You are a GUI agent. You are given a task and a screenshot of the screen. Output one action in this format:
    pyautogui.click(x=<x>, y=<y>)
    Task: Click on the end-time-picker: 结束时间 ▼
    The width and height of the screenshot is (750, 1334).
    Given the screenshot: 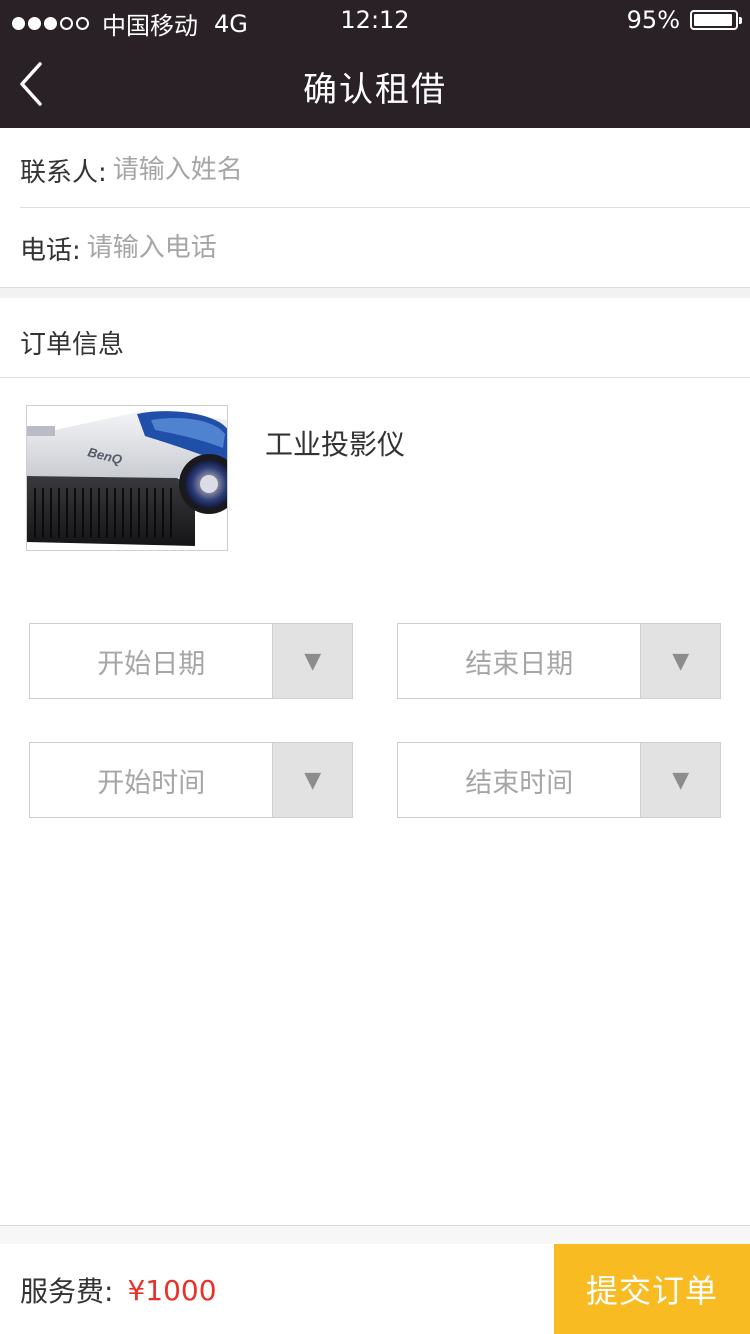 What is the action you would take?
    pyautogui.click(x=559, y=780)
    